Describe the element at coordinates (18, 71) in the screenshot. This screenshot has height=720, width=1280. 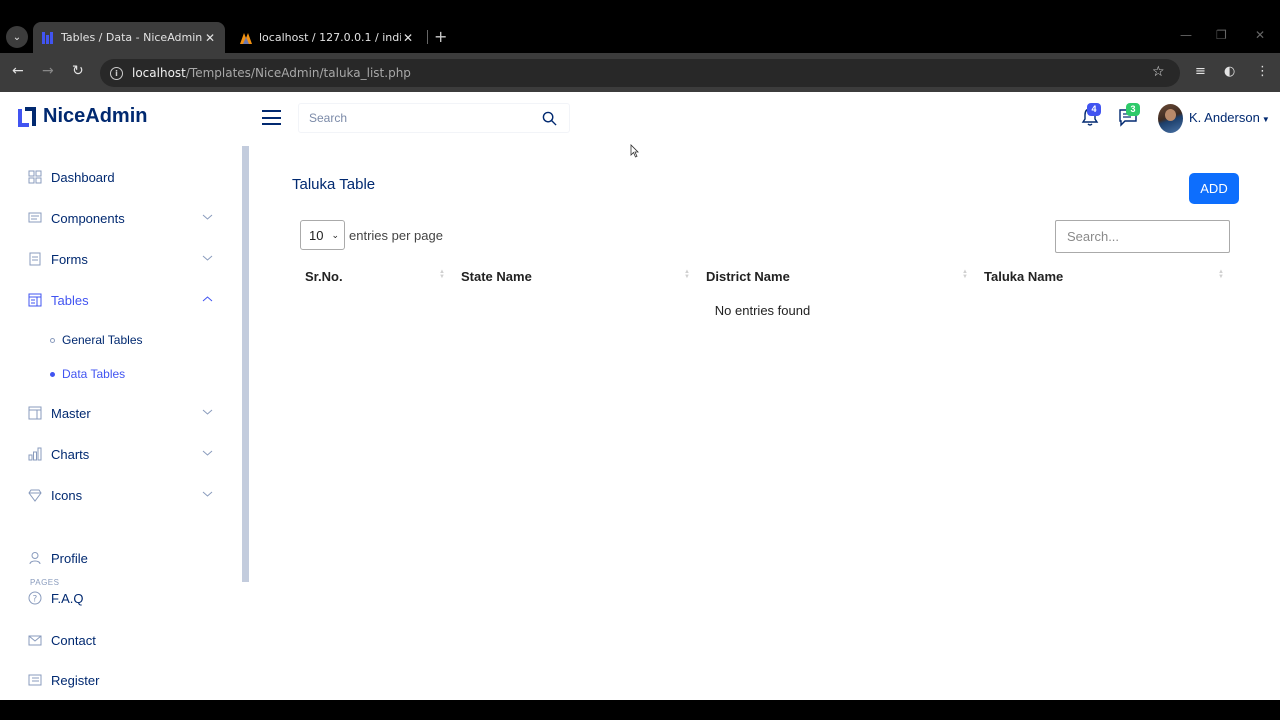
I see `back-icon: ←` at that location.